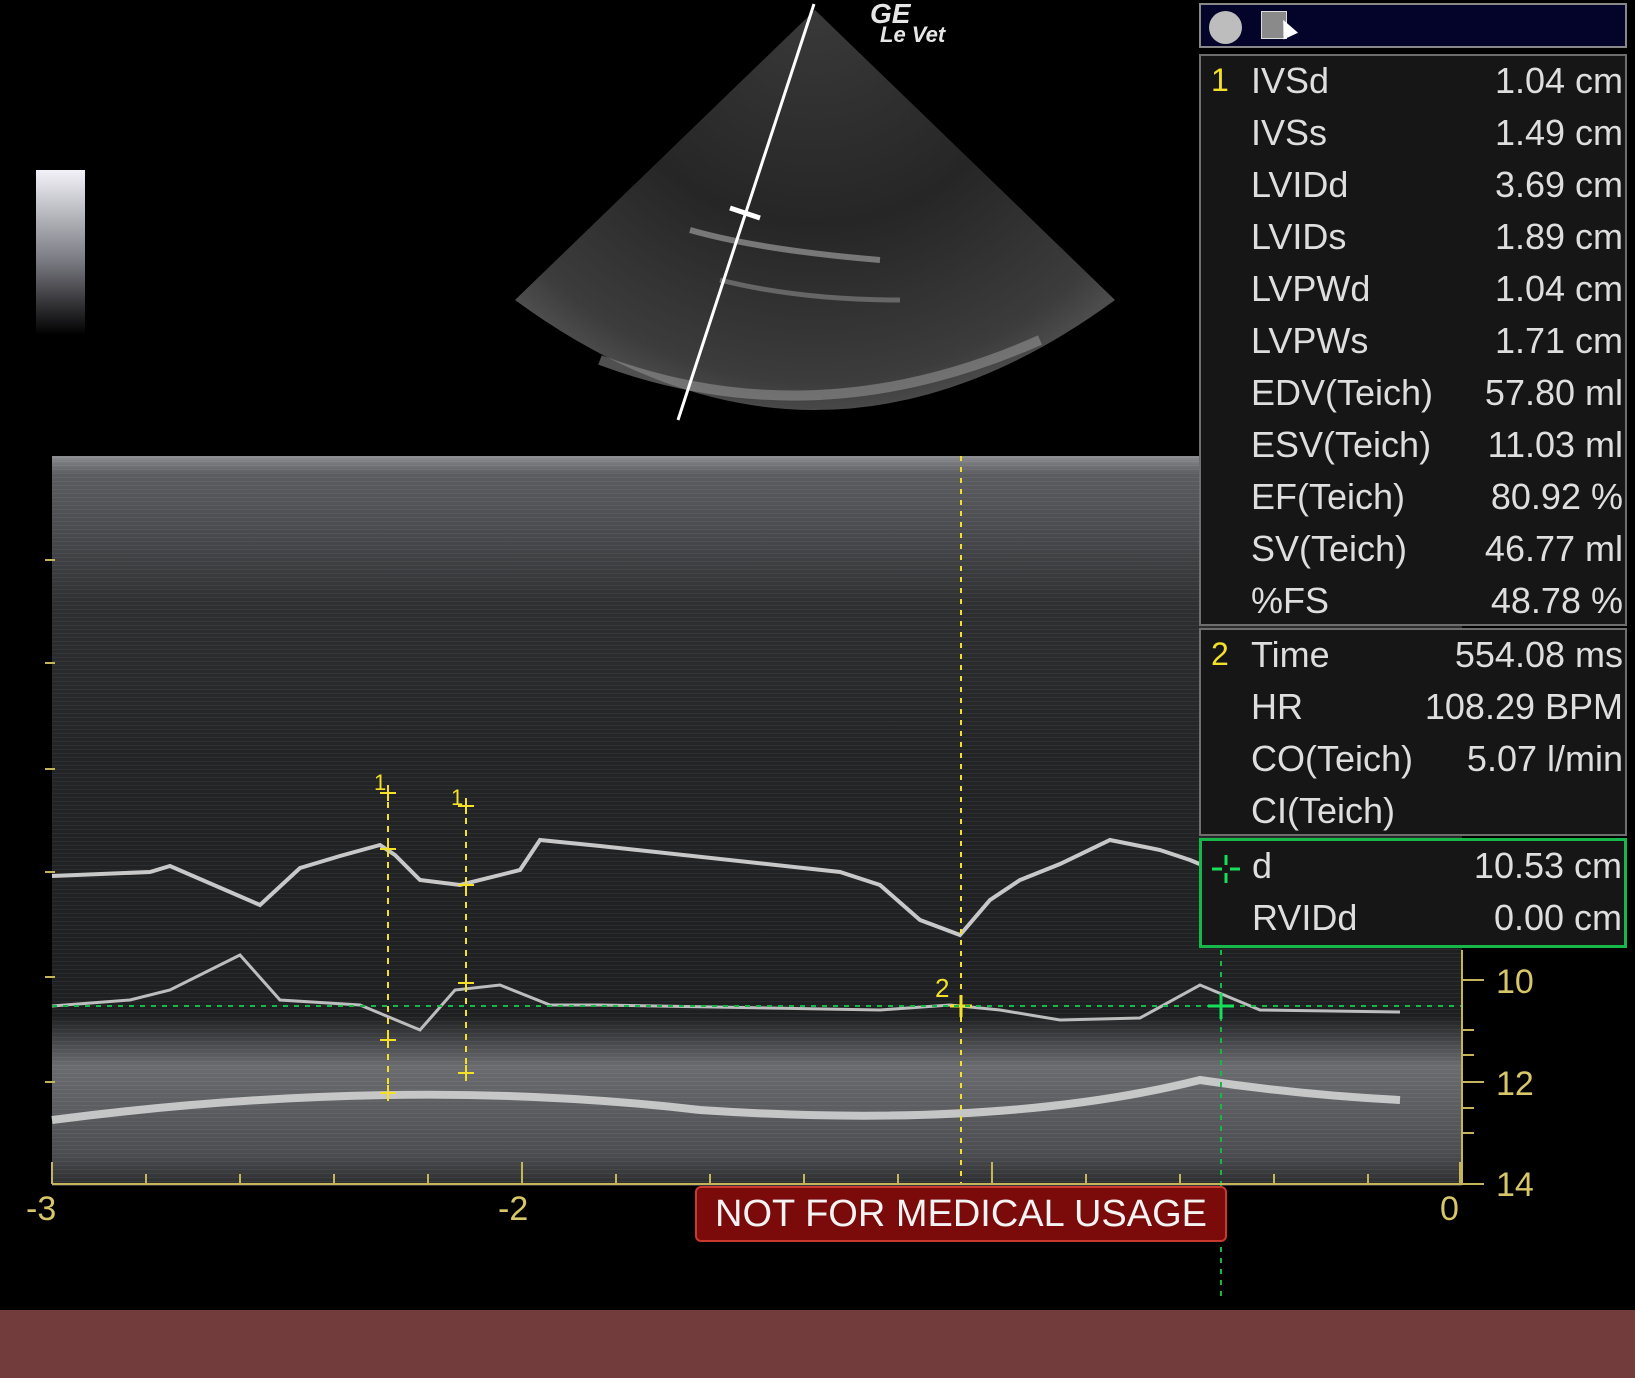  What do you see at coordinates (1290, 80) in the screenshot?
I see `measurement-label: IVSd` at bounding box center [1290, 80].